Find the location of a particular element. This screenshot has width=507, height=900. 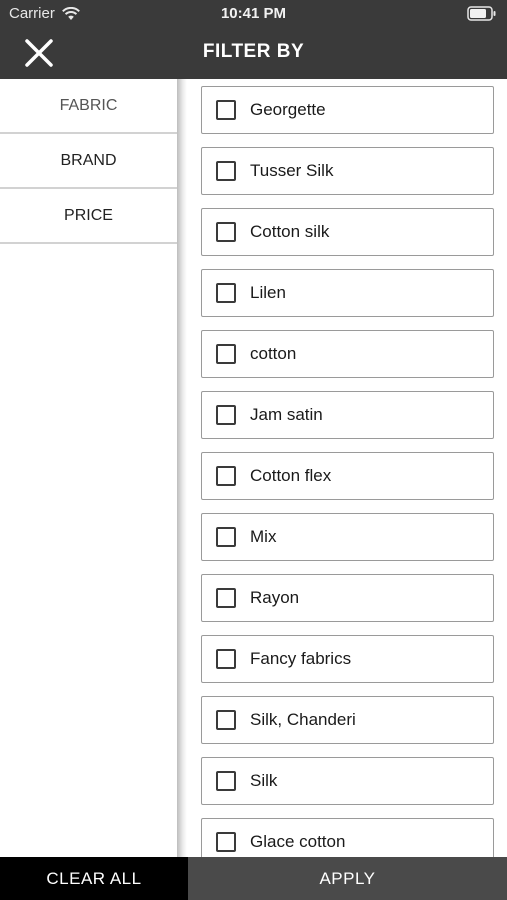

sidebar-item-label: FABRIC is located at coordinates (88, 105).